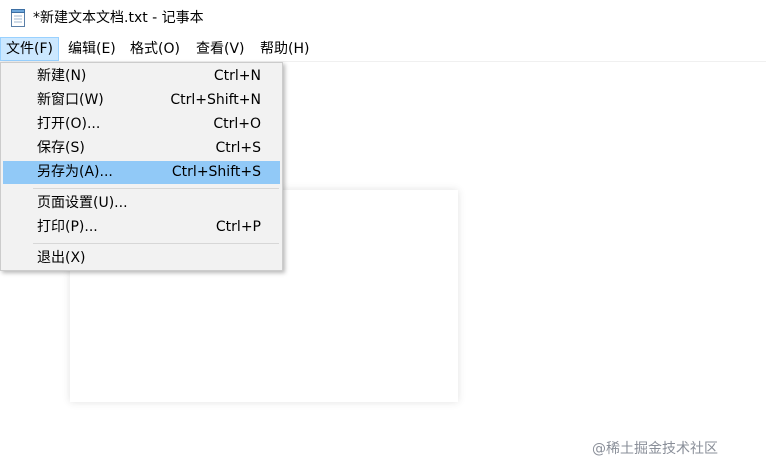  I want to click on menu-help: 帮助(H), so click(284, 49).